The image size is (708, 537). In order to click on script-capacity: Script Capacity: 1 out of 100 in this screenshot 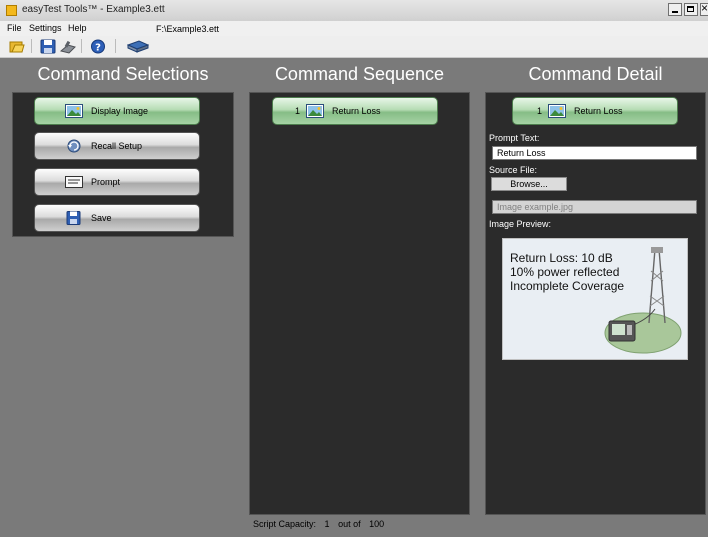, I will do `click(321, 524)`.